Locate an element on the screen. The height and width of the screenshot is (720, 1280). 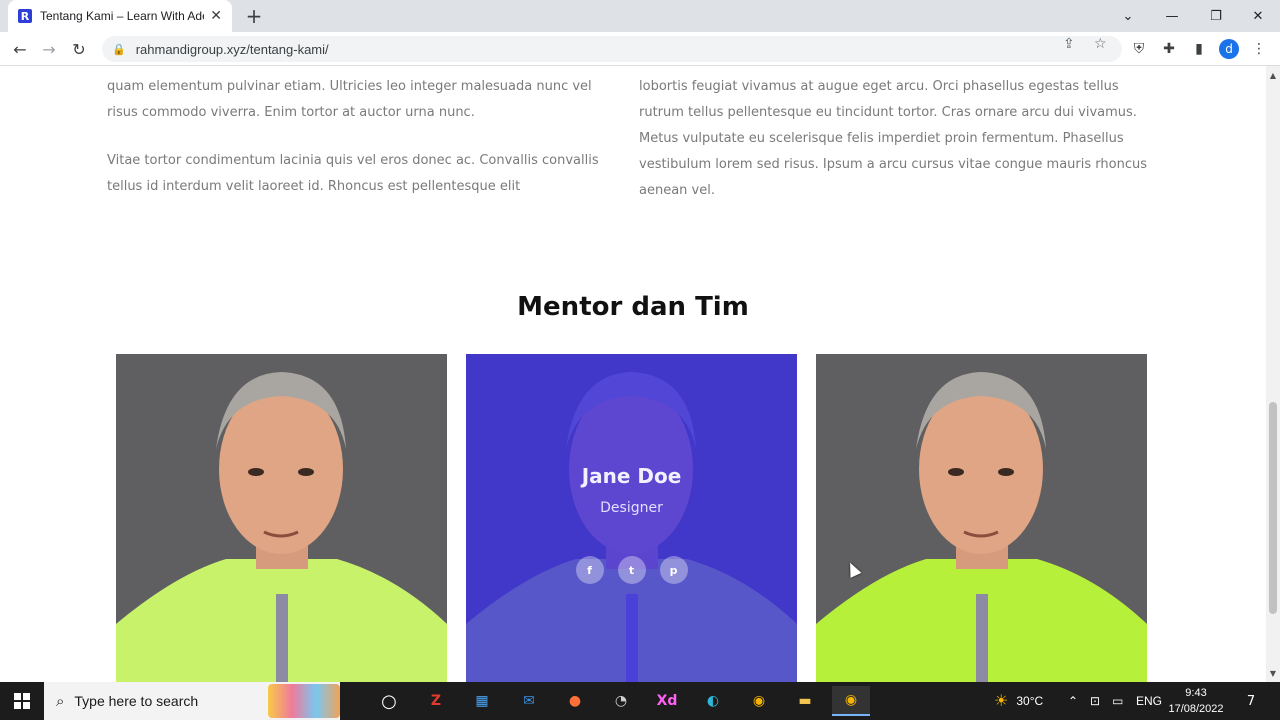
reload-button: ↻ is located at coordinates (79, 49).